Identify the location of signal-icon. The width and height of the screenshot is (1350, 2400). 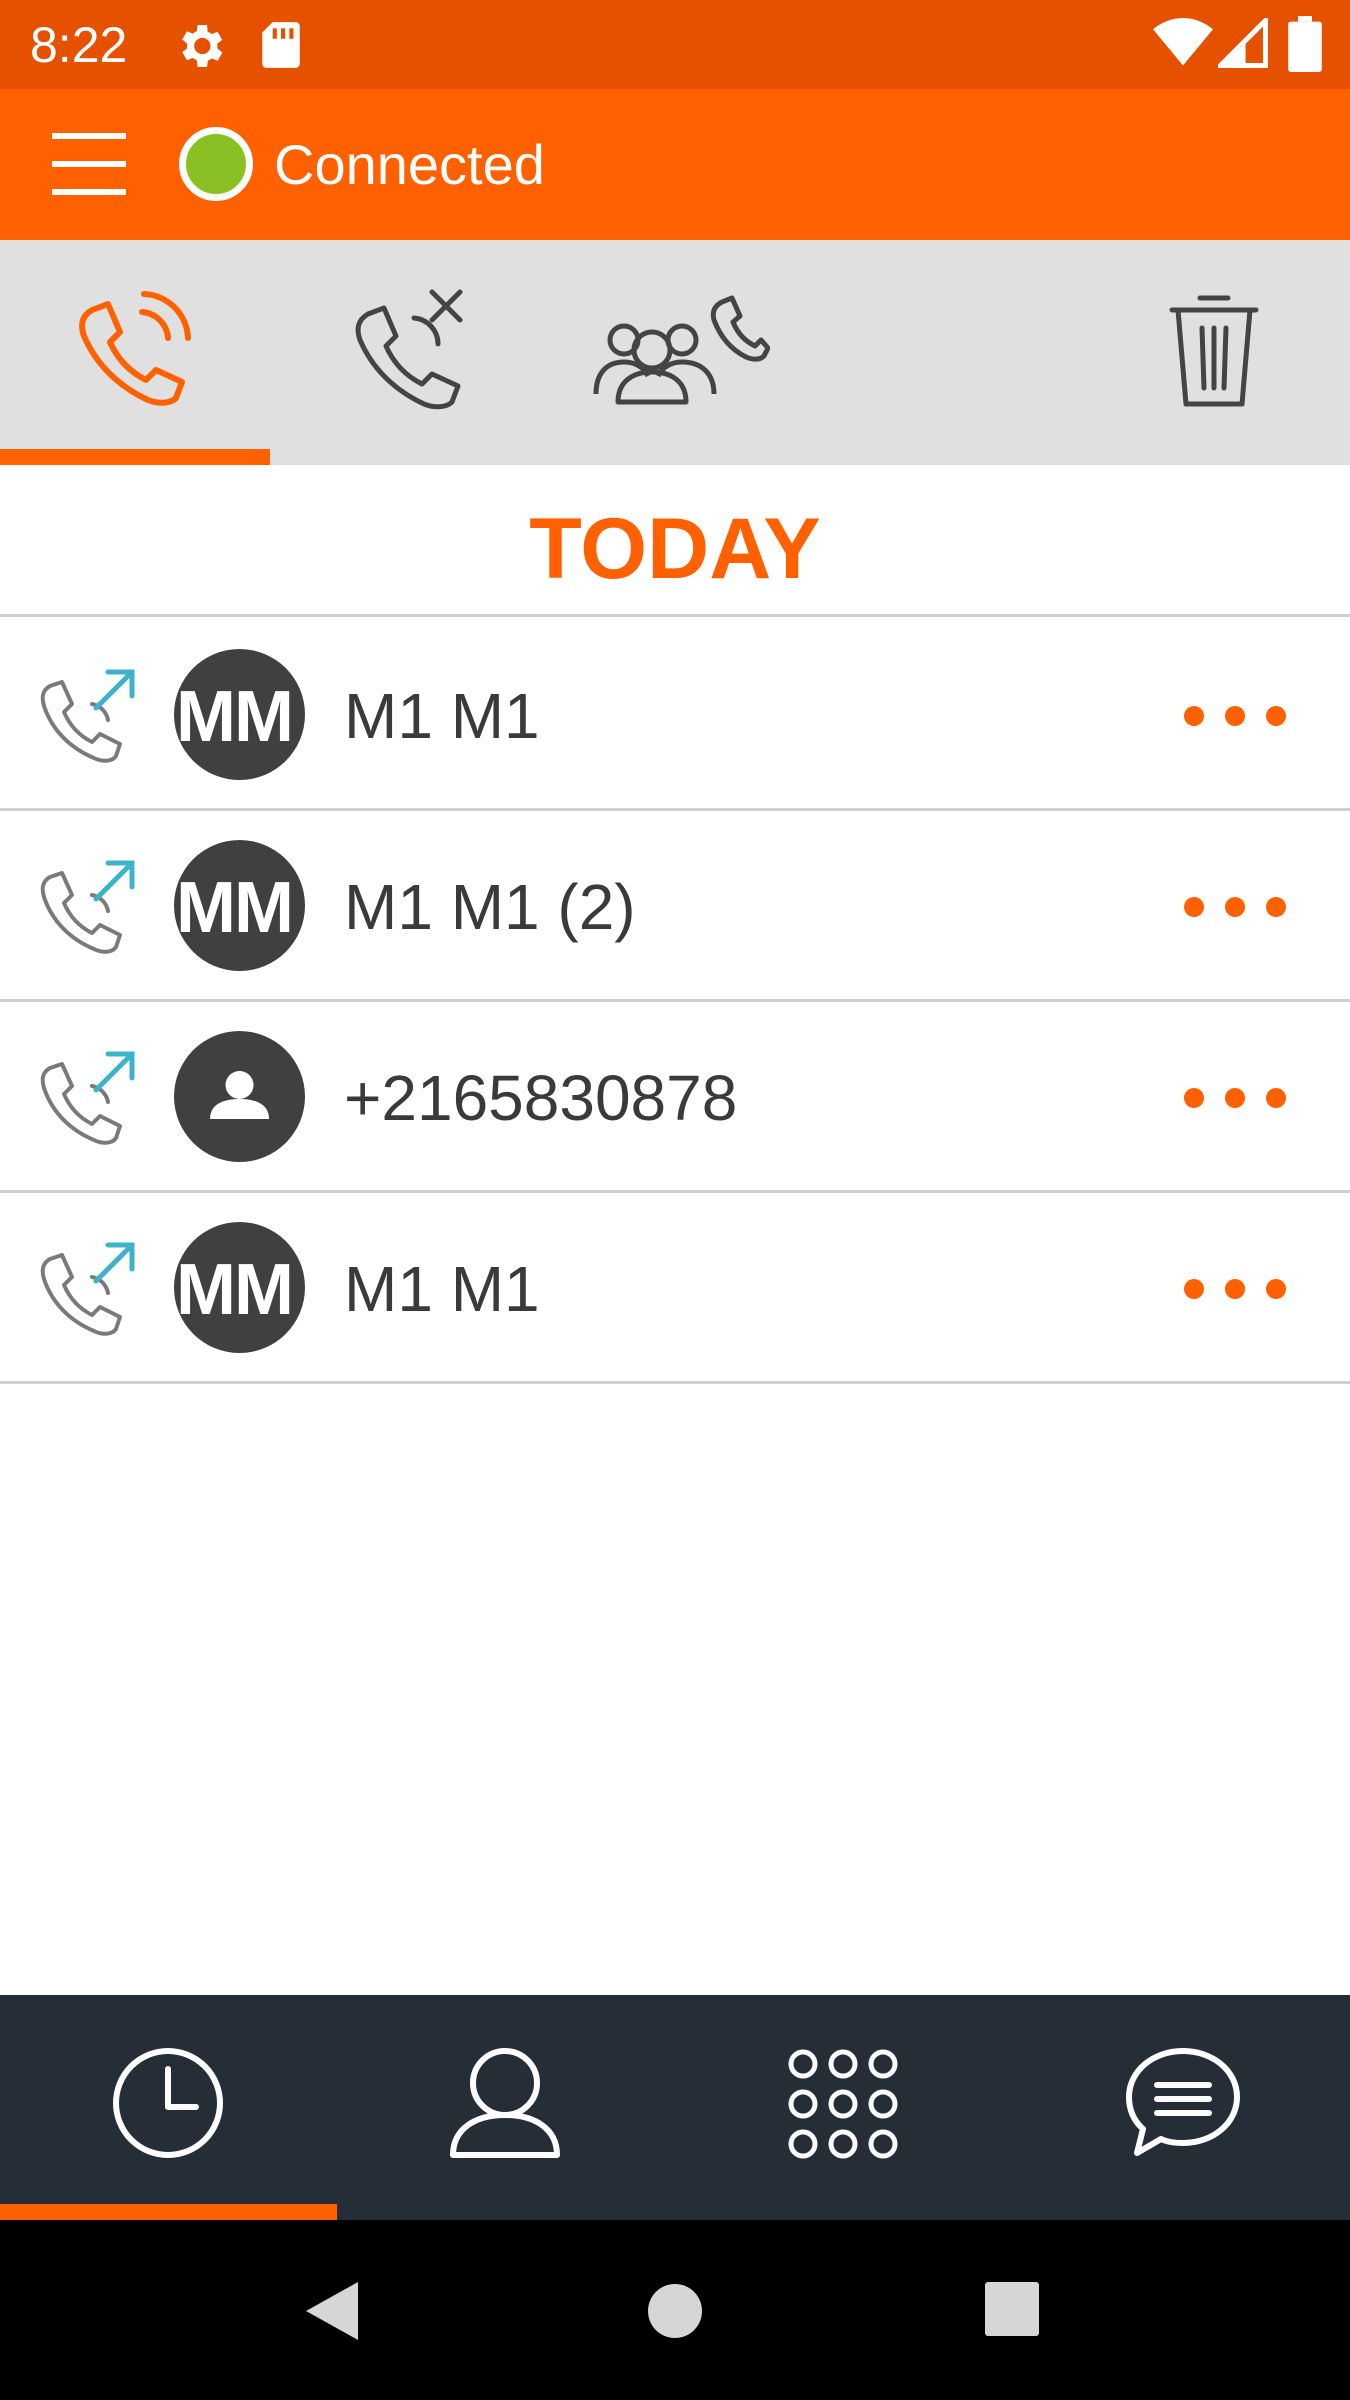
(1243, 43).